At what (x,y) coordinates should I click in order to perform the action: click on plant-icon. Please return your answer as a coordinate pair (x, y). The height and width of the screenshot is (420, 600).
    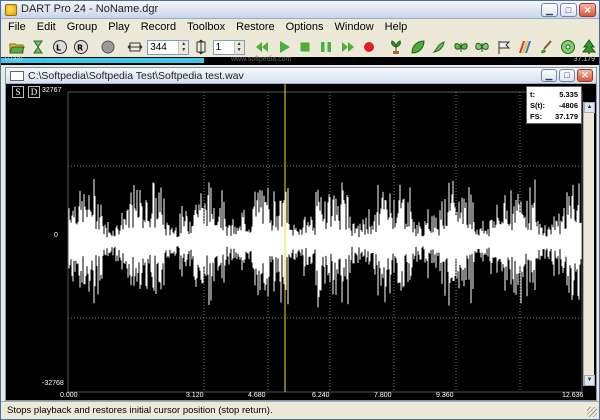
    Looking at the image, I should click on (396, 47).